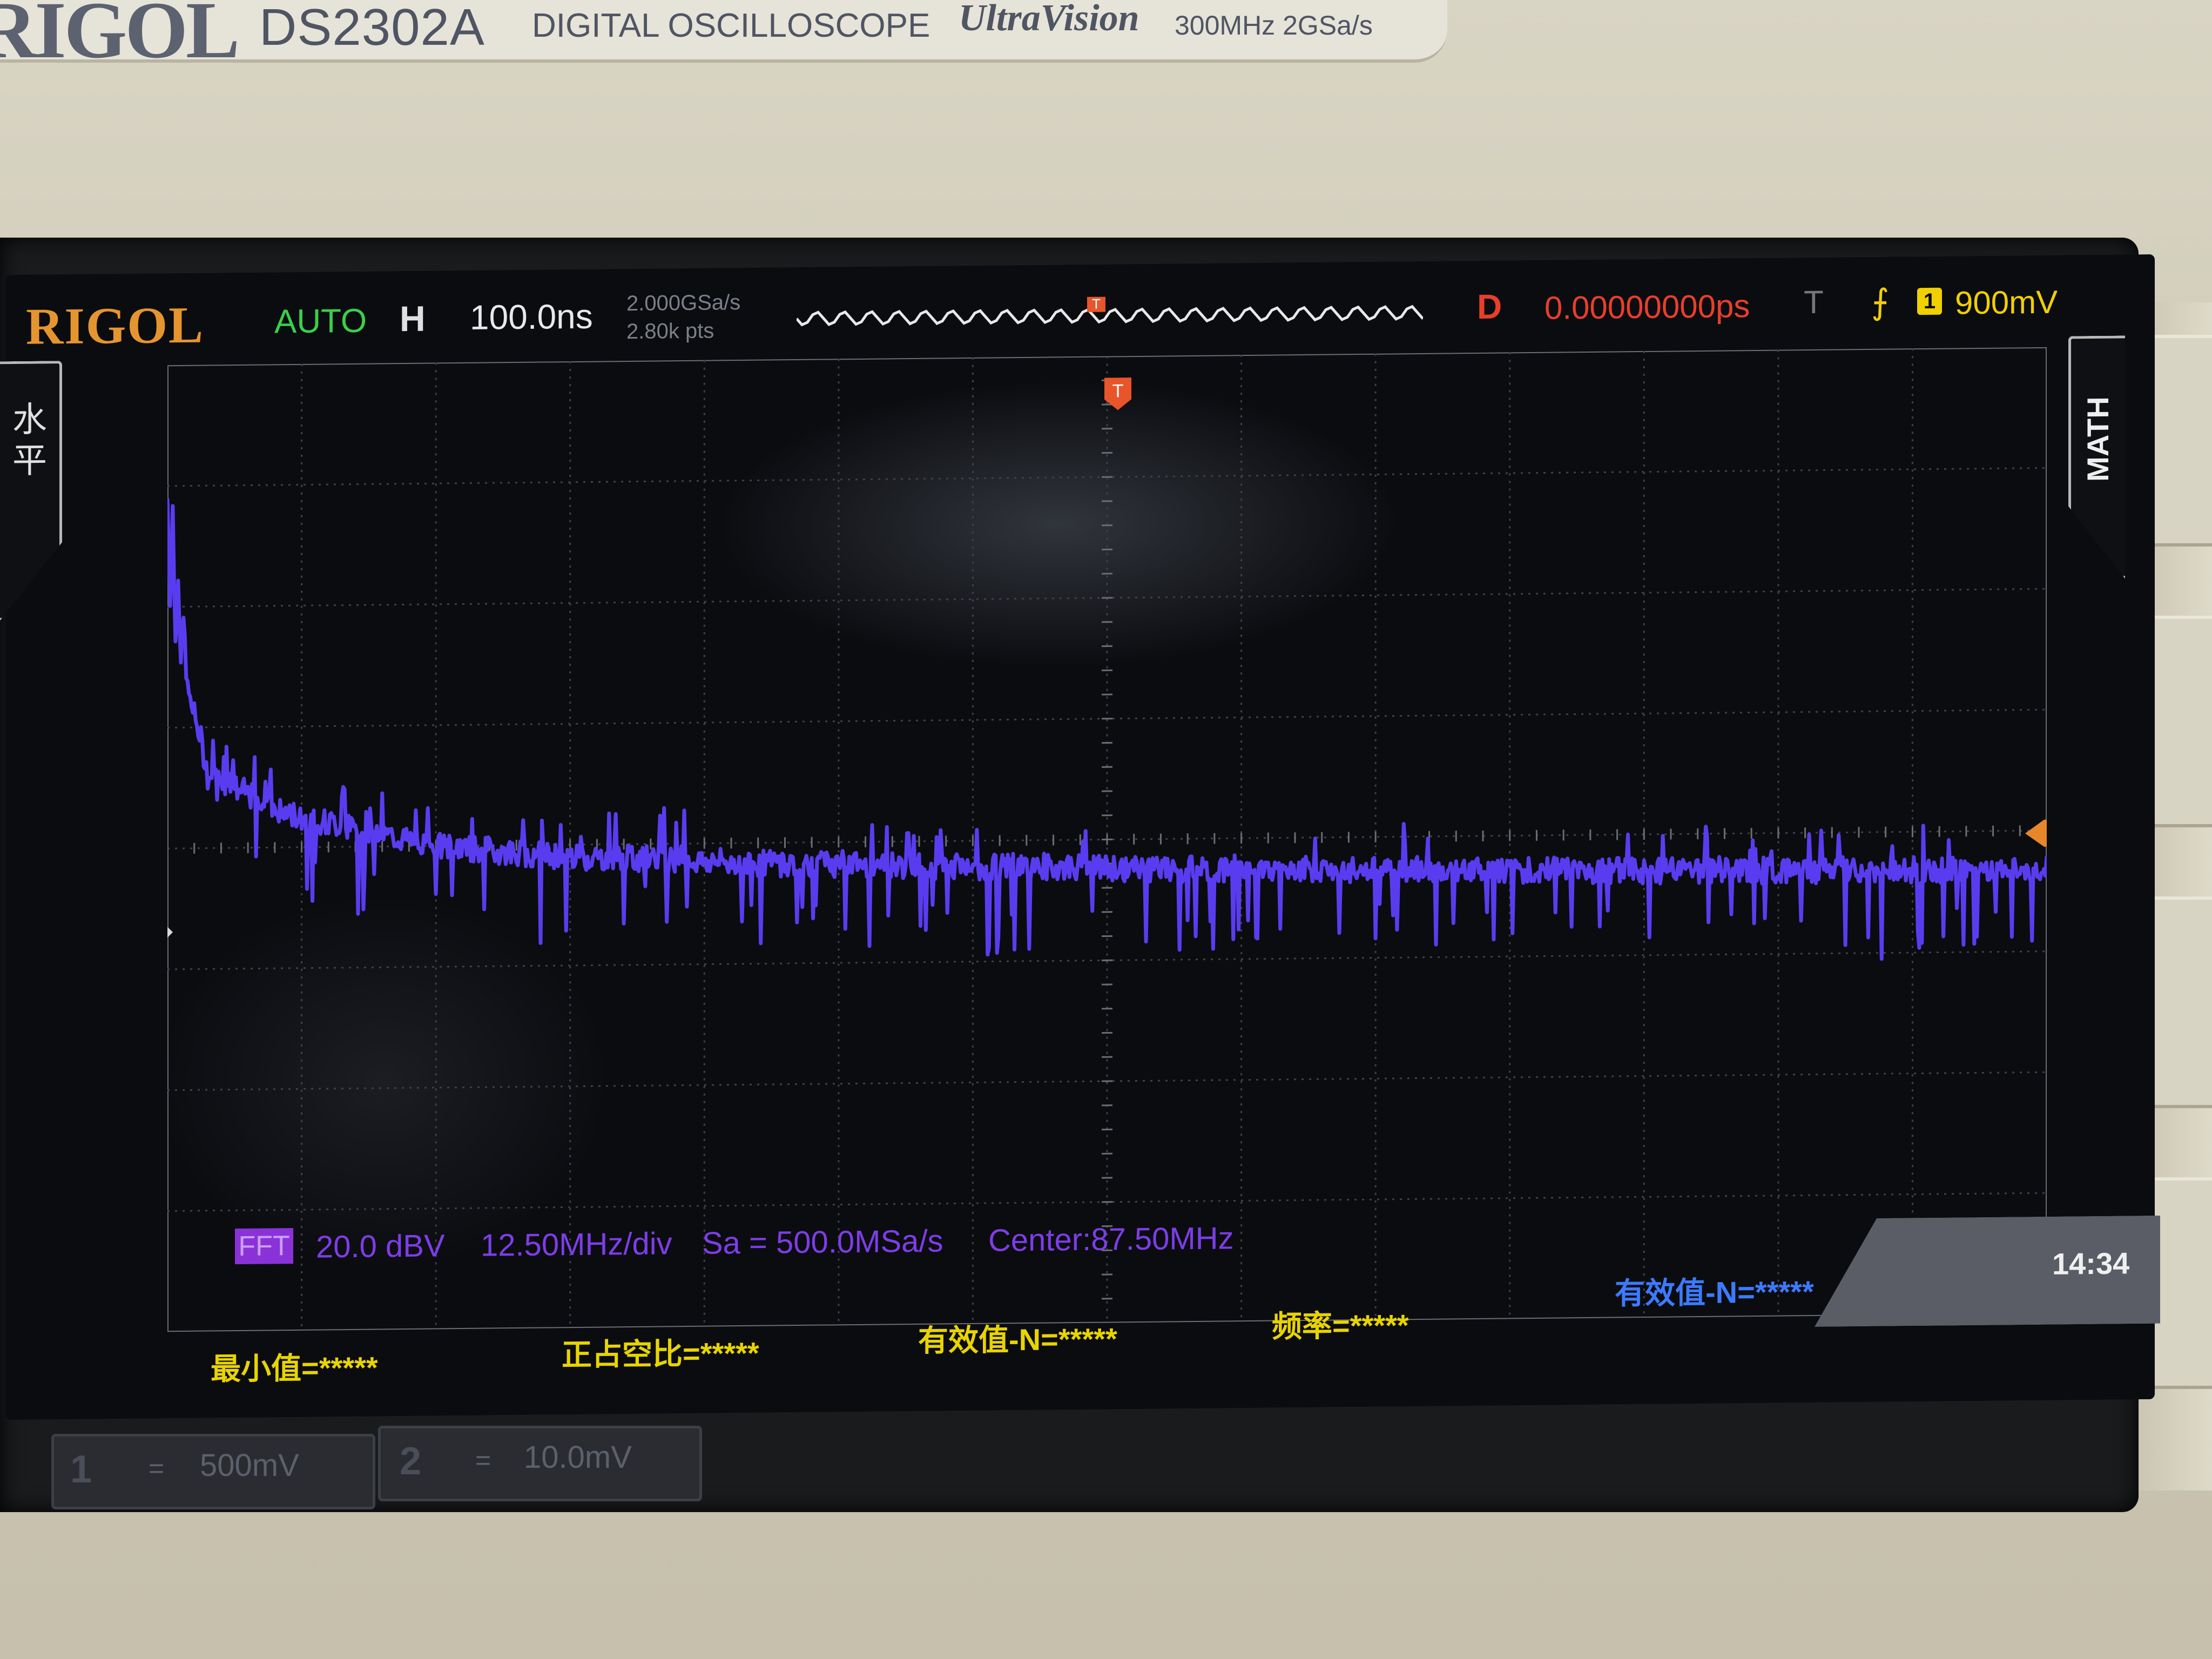  What do you see at coordinates (1049, 19) in the screenshot?
I see `ultravision-logo: UltraVision` at bounding box center [1049, 19].